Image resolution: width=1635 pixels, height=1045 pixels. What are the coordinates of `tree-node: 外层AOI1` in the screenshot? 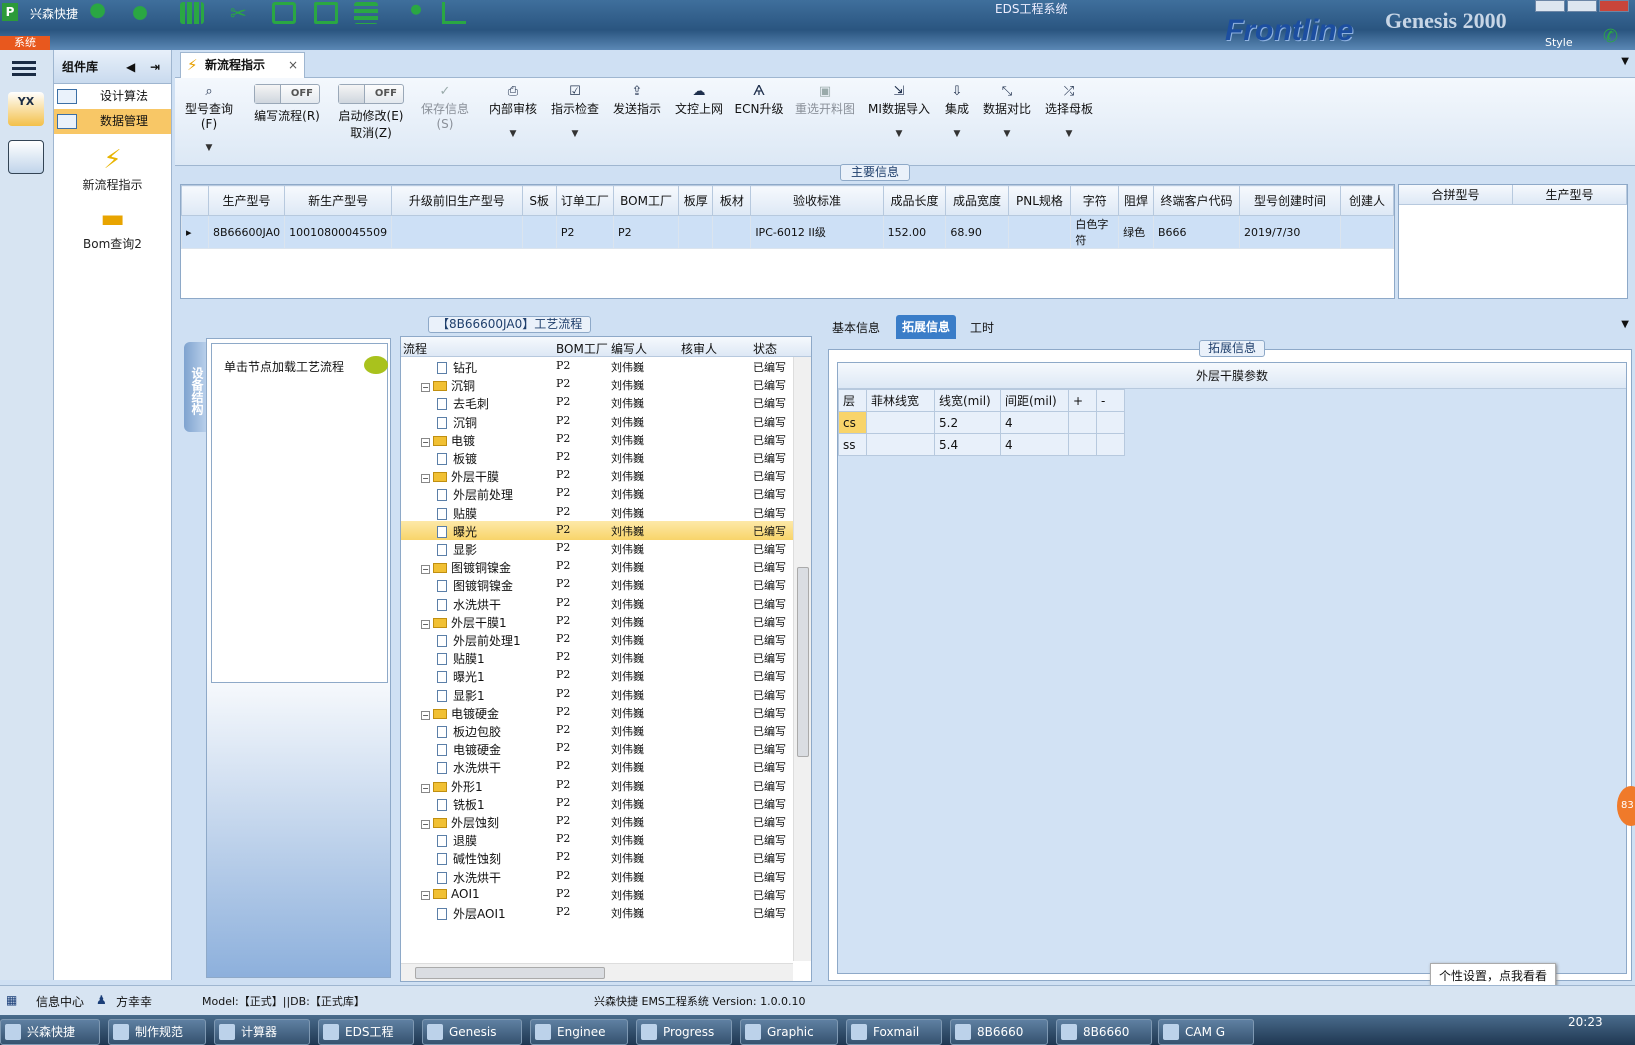 It's located at (471, 913).